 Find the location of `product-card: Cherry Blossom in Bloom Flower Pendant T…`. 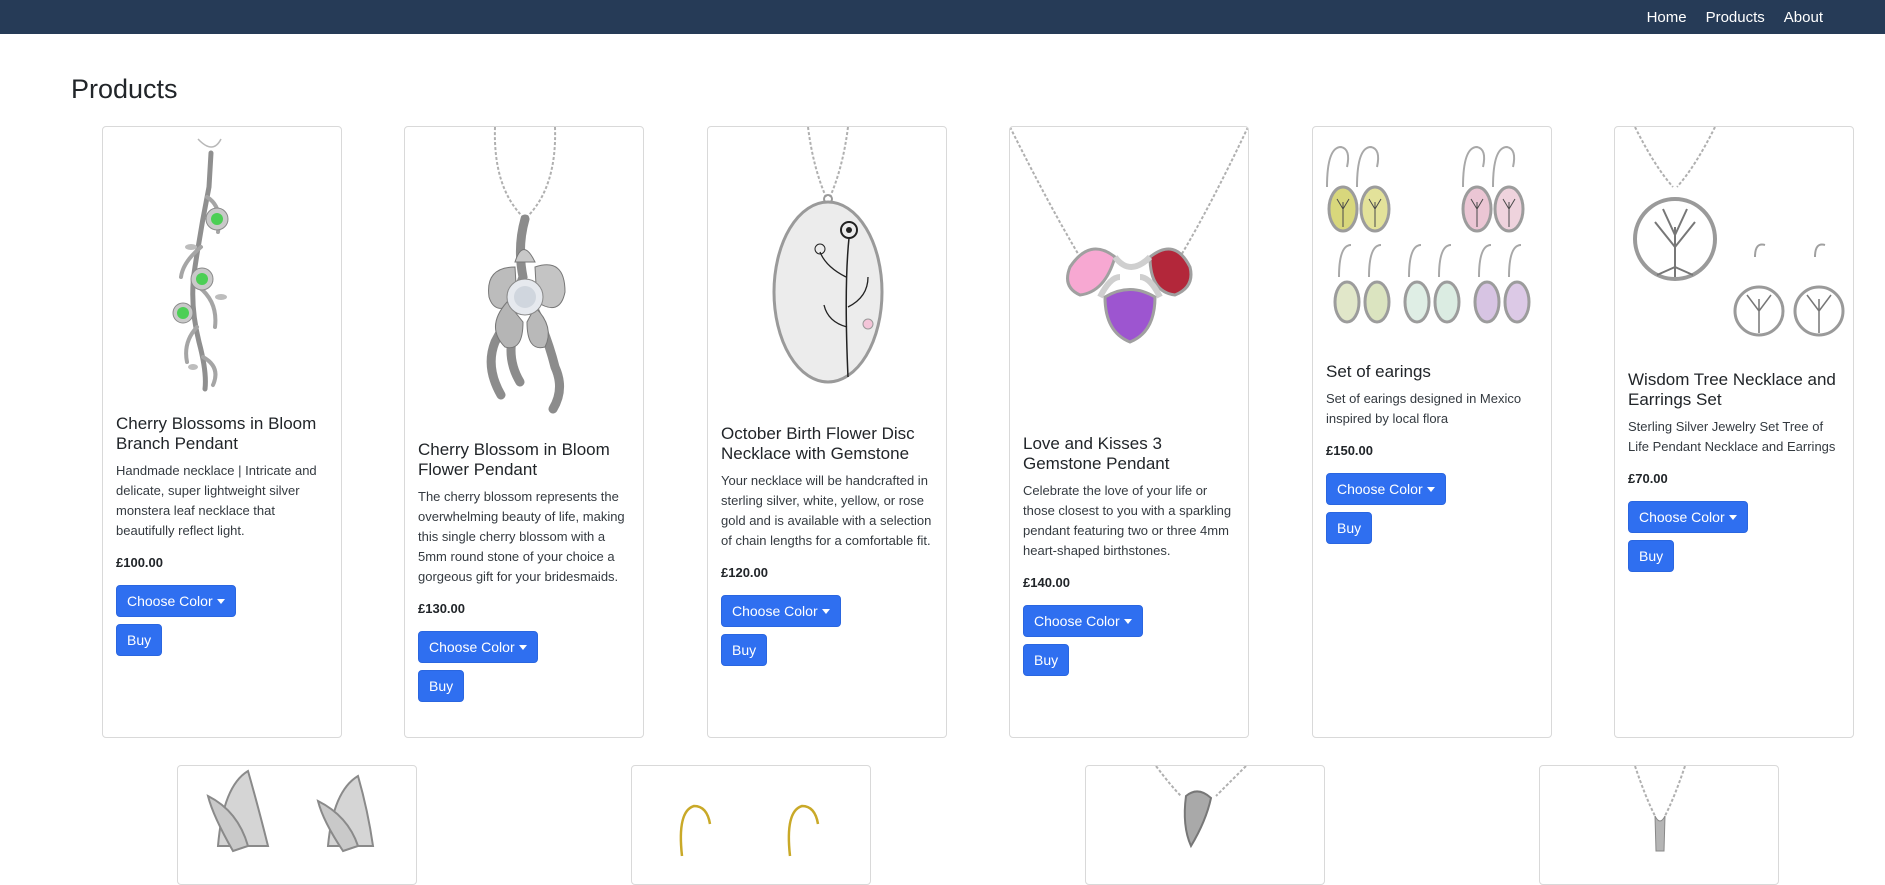

product-card: Cherry Blossom in Bloom Flower Pendant T… is located at coordinates (524, 432).